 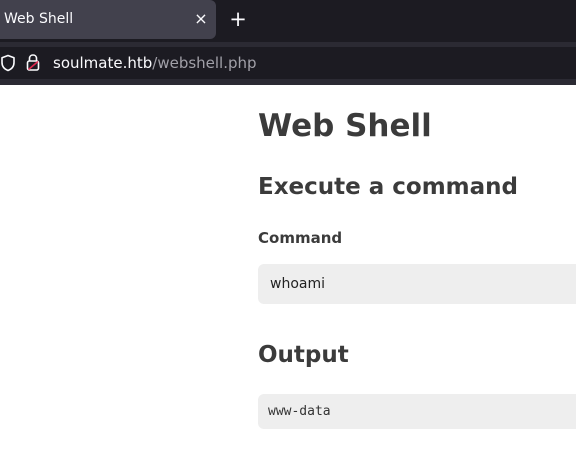 What do you see at coordinates (238, 19) in the screenshot?
I see `plus-icon: +` at bounding box center [238, 19].